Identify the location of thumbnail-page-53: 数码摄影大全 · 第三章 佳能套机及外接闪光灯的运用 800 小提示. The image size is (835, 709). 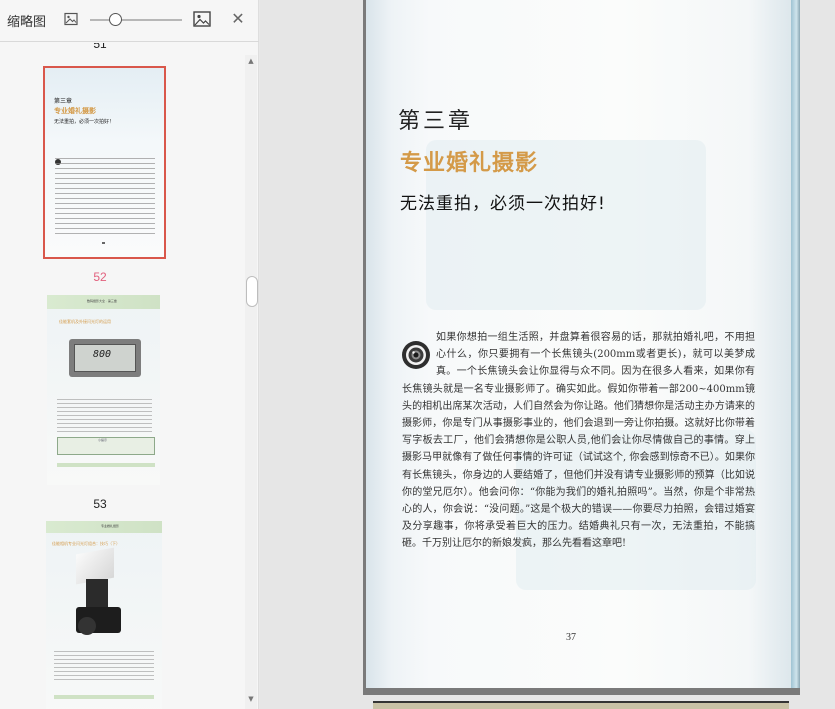
(103, 390).